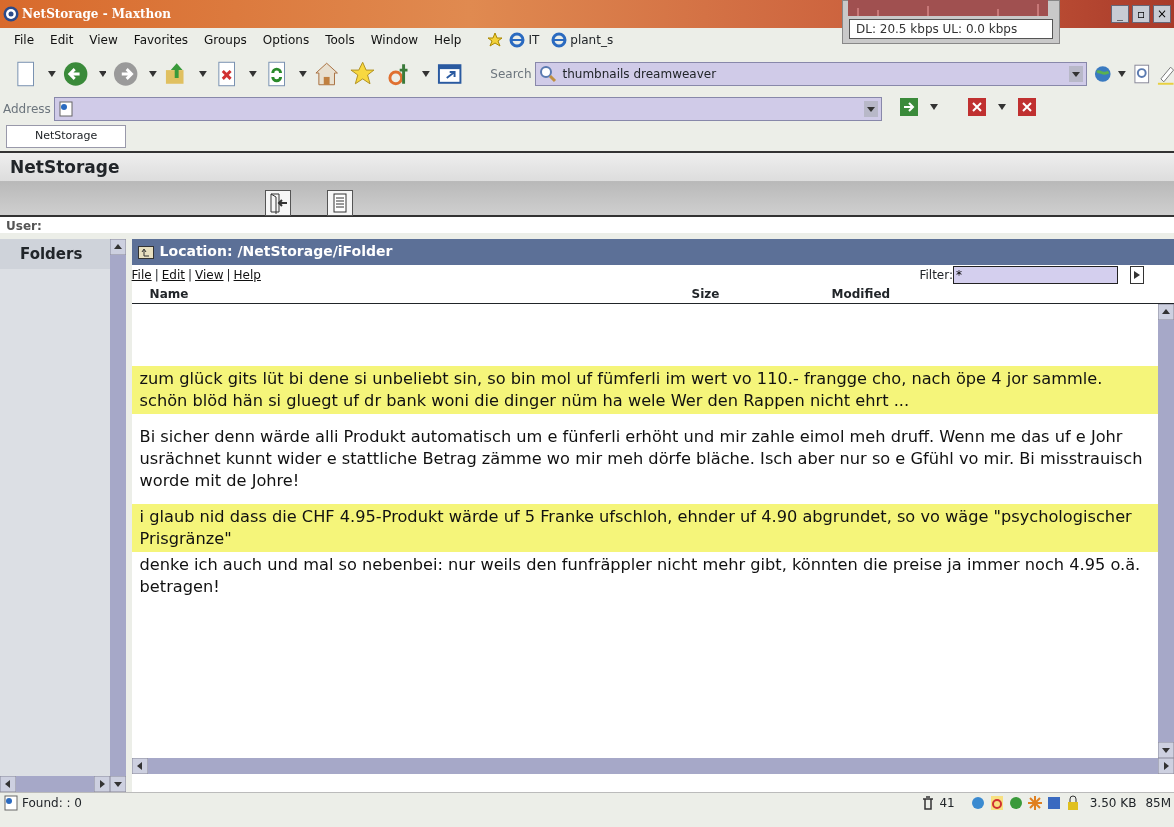  What do you see at coordinates (27, 109) in the screenshot?
I see `address-label: Address` at bounding box center [27, 109].